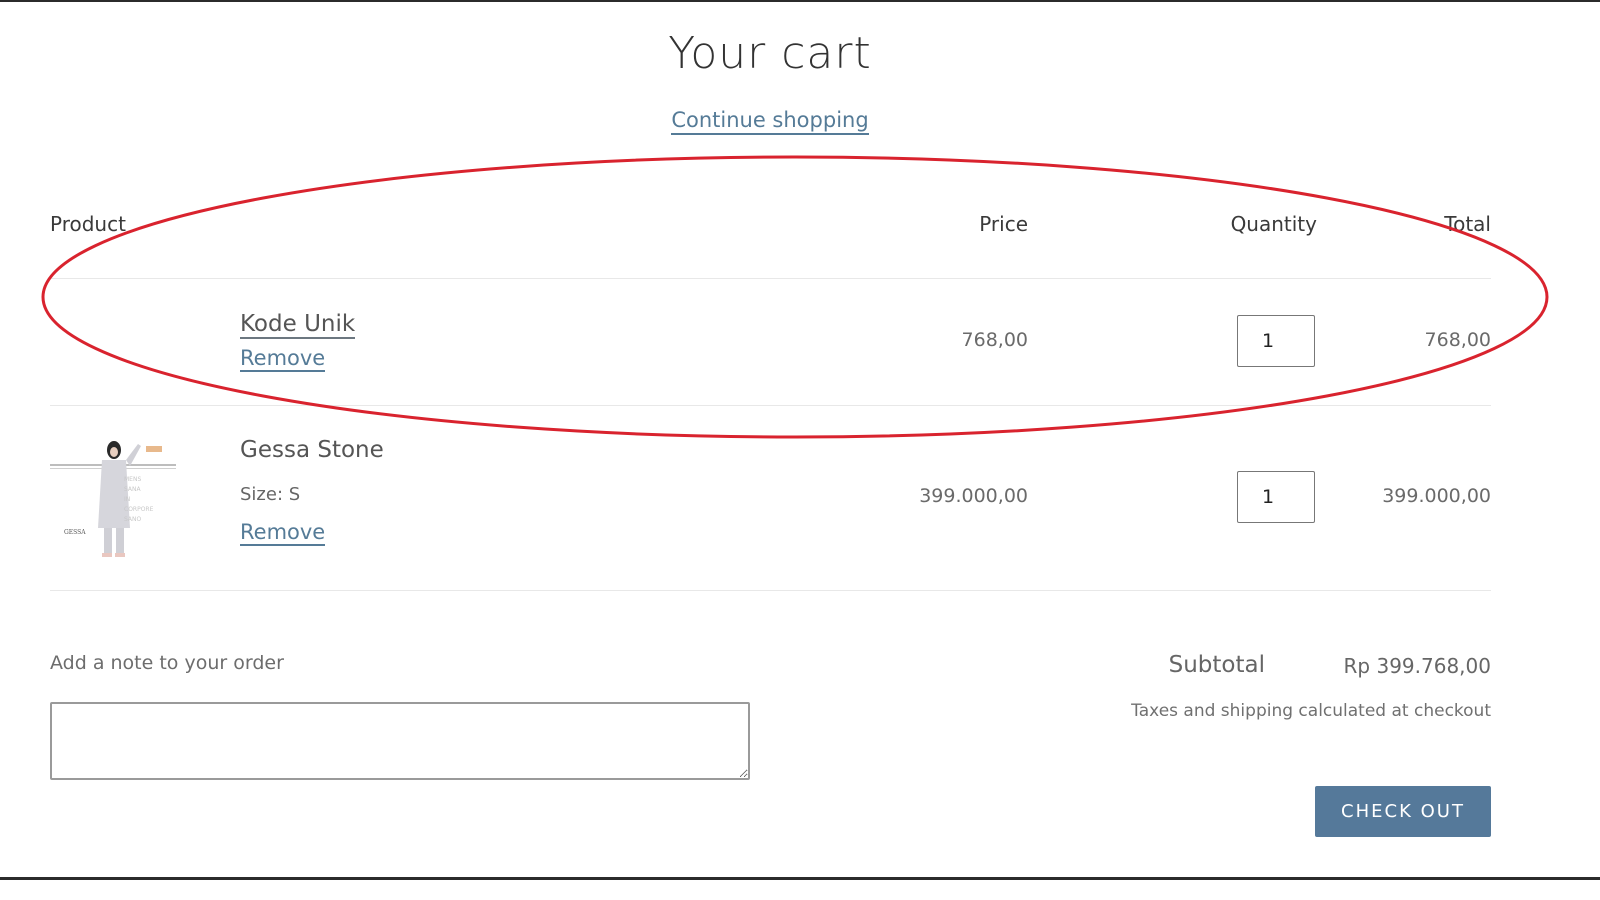 The width and height of the screenshot is (1600, 900). What do you see at coordinates (113, 499) in the screenshot?
I see `product-image: MENS SANA IN CORPORE SANO GESSA` at bounding box center [113, 499].